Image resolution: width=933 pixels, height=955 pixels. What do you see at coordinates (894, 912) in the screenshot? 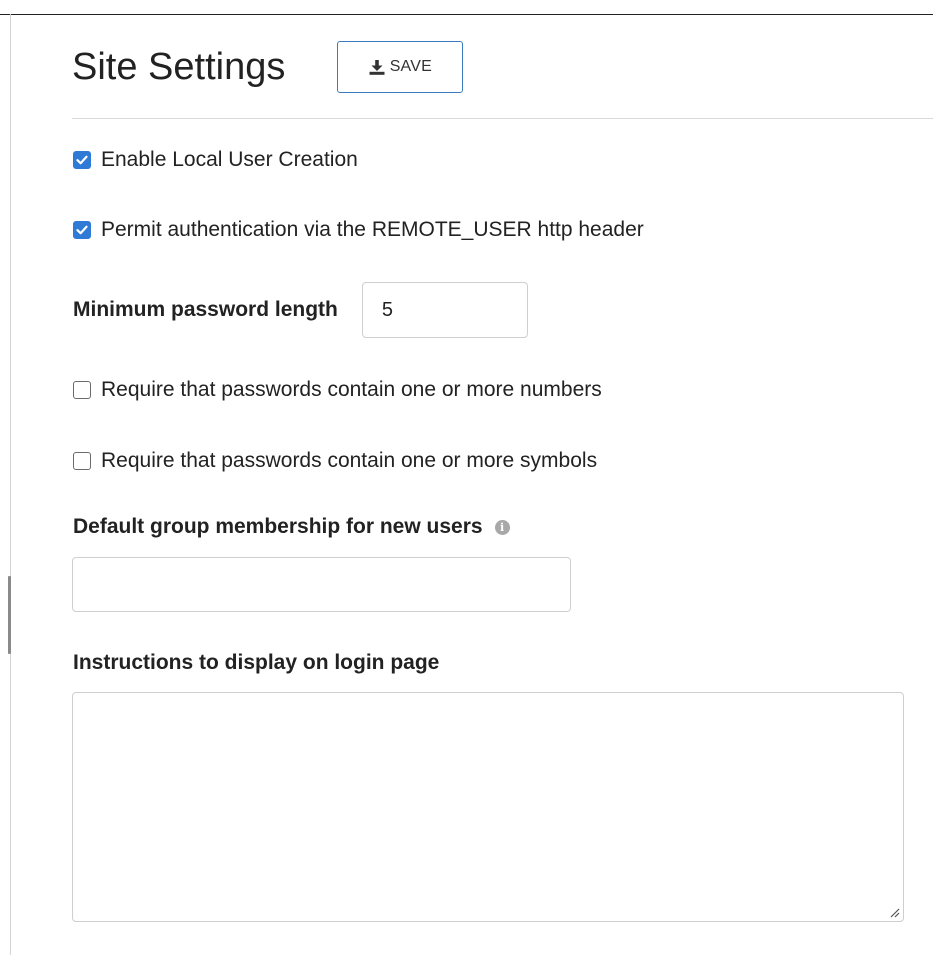
I see `resize-grip-icon` at bounding box center [894, 912].